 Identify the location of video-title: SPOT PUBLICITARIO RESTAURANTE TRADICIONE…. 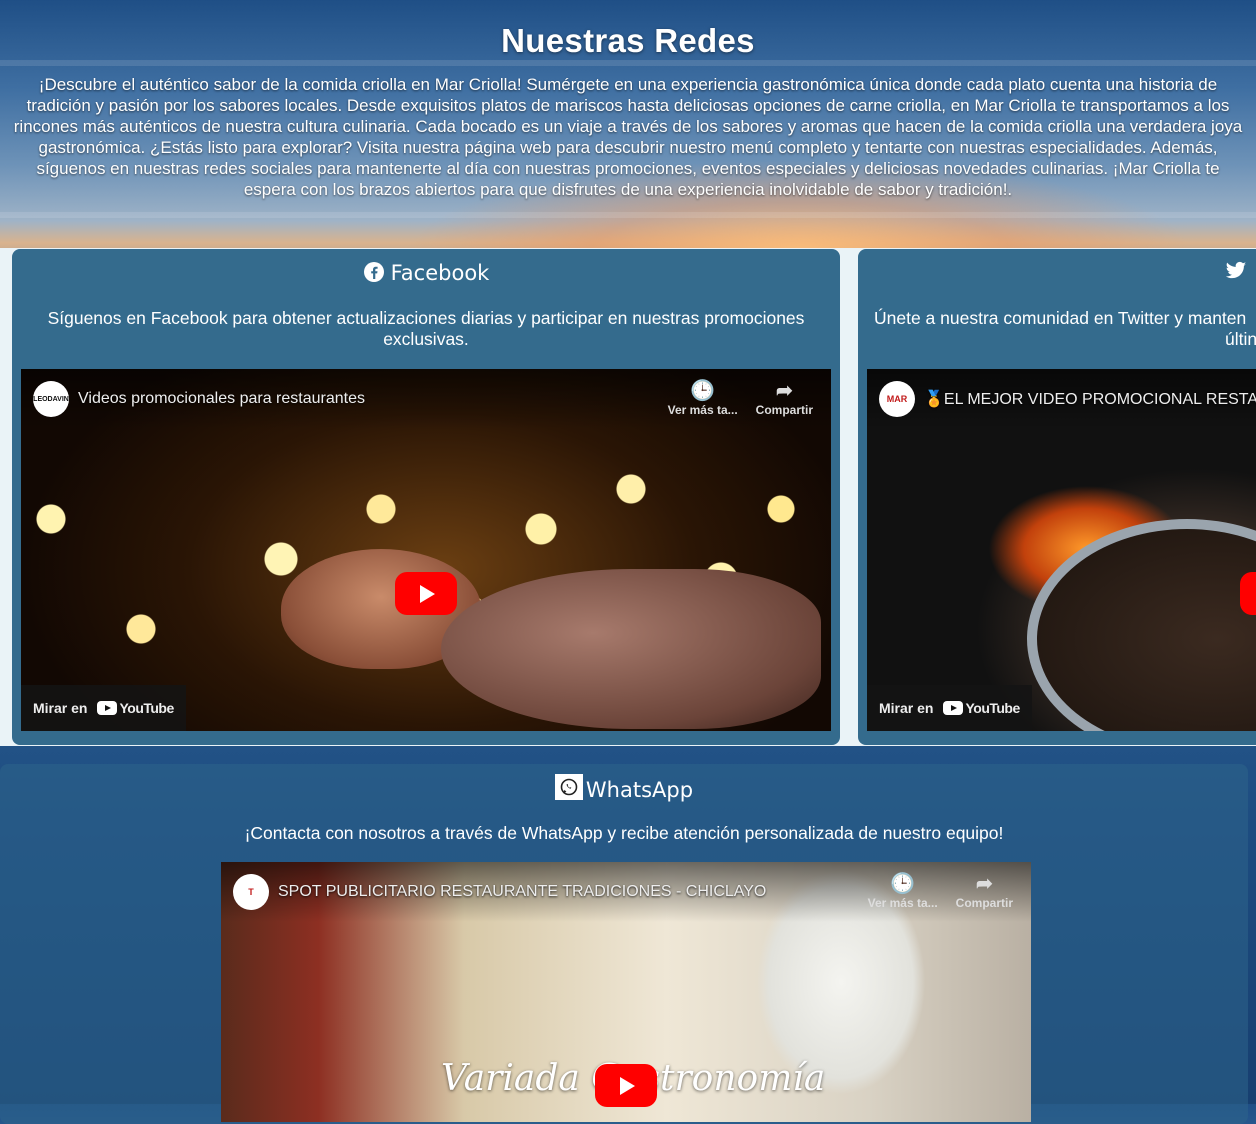
(522, 892).